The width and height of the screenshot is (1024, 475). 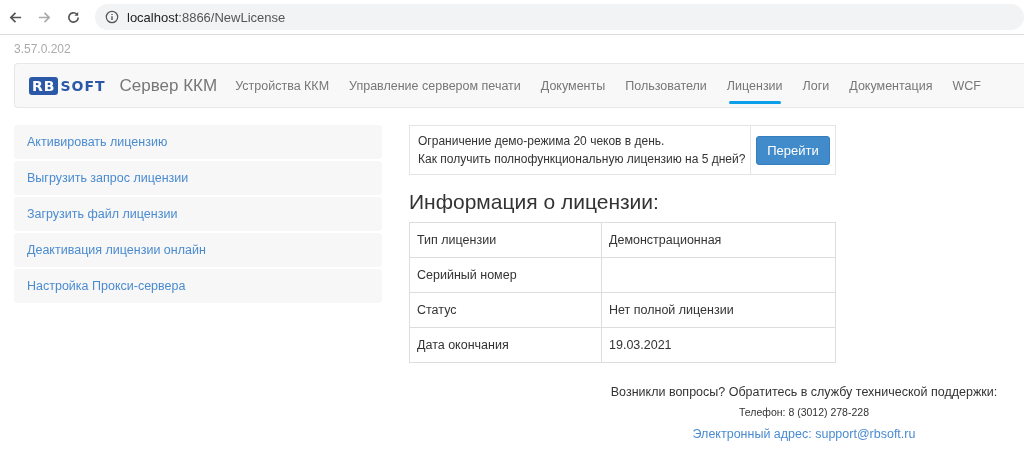 What do you see at coordinates (198, 142) in the screenshot?
I see `sidebar-item: Активировать лицензию` at bounding box center [198, 142].